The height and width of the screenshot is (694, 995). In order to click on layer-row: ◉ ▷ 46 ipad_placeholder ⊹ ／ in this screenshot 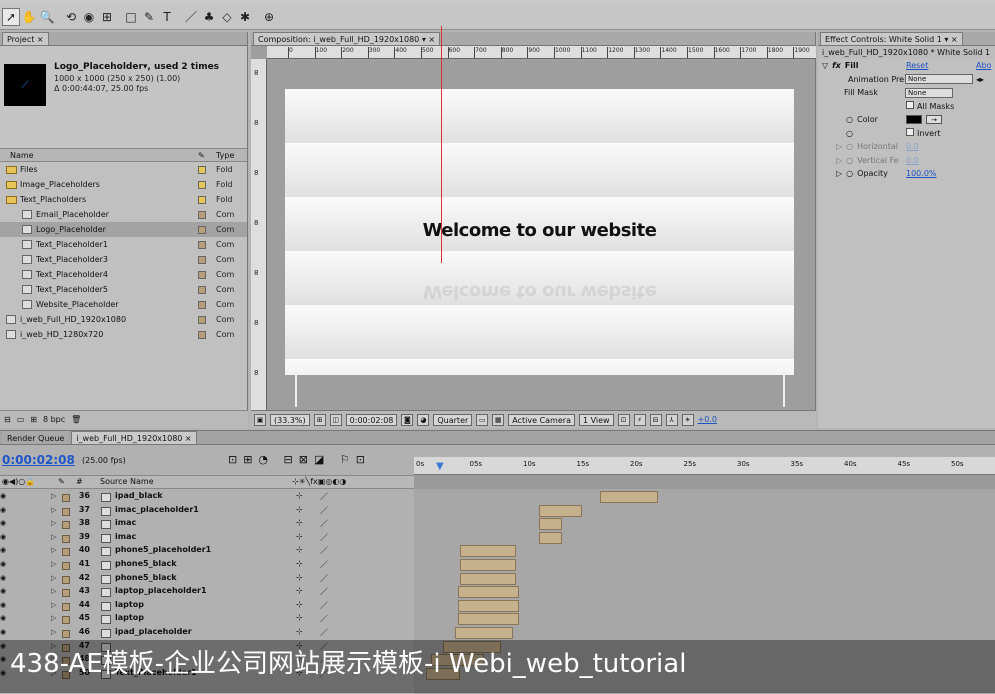, I will do `click(207, 634)`.